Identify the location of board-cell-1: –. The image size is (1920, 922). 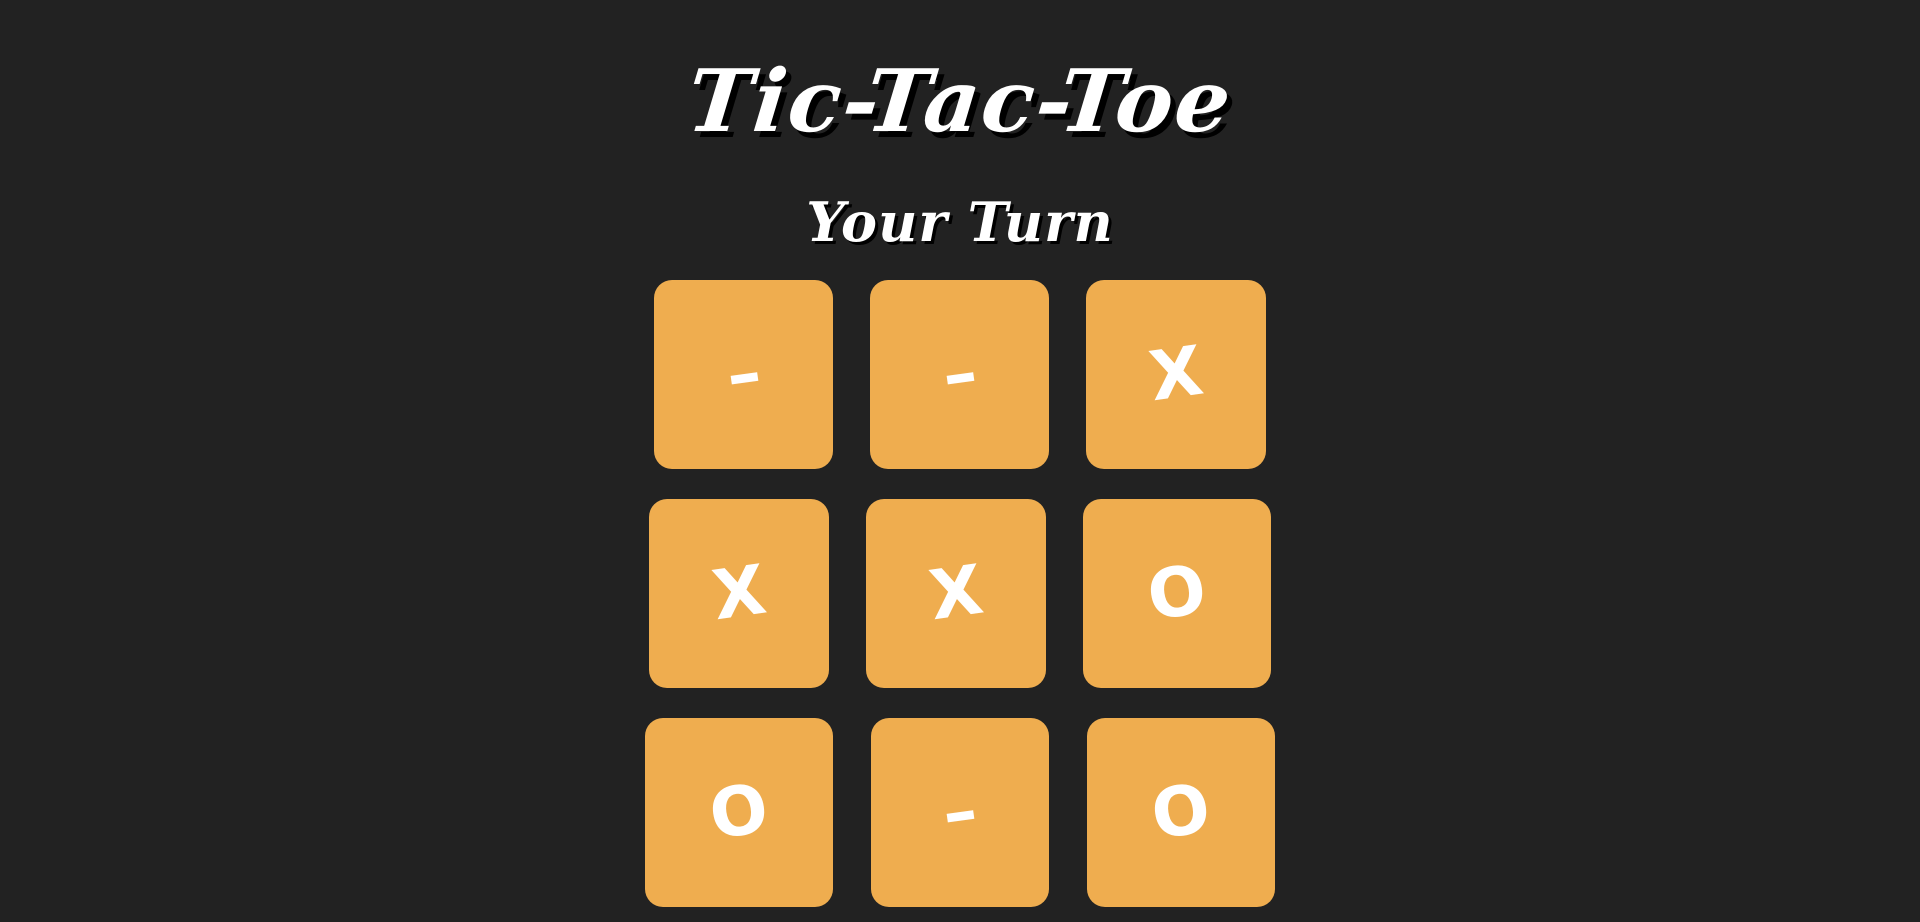
(743, 374).